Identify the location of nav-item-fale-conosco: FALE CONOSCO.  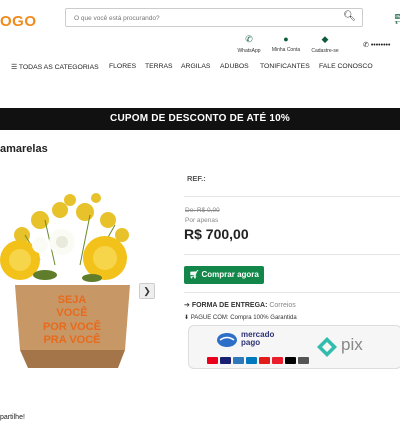
(346, 66).